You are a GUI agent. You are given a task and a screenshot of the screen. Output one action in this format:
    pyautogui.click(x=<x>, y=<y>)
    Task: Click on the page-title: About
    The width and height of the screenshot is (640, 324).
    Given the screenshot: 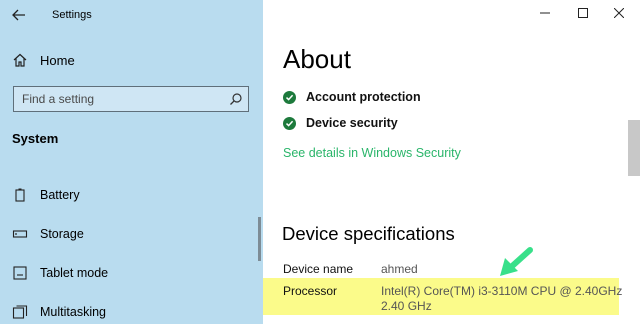 What is the action you would take?
    pyautogui.click(x=317, y=59)
    